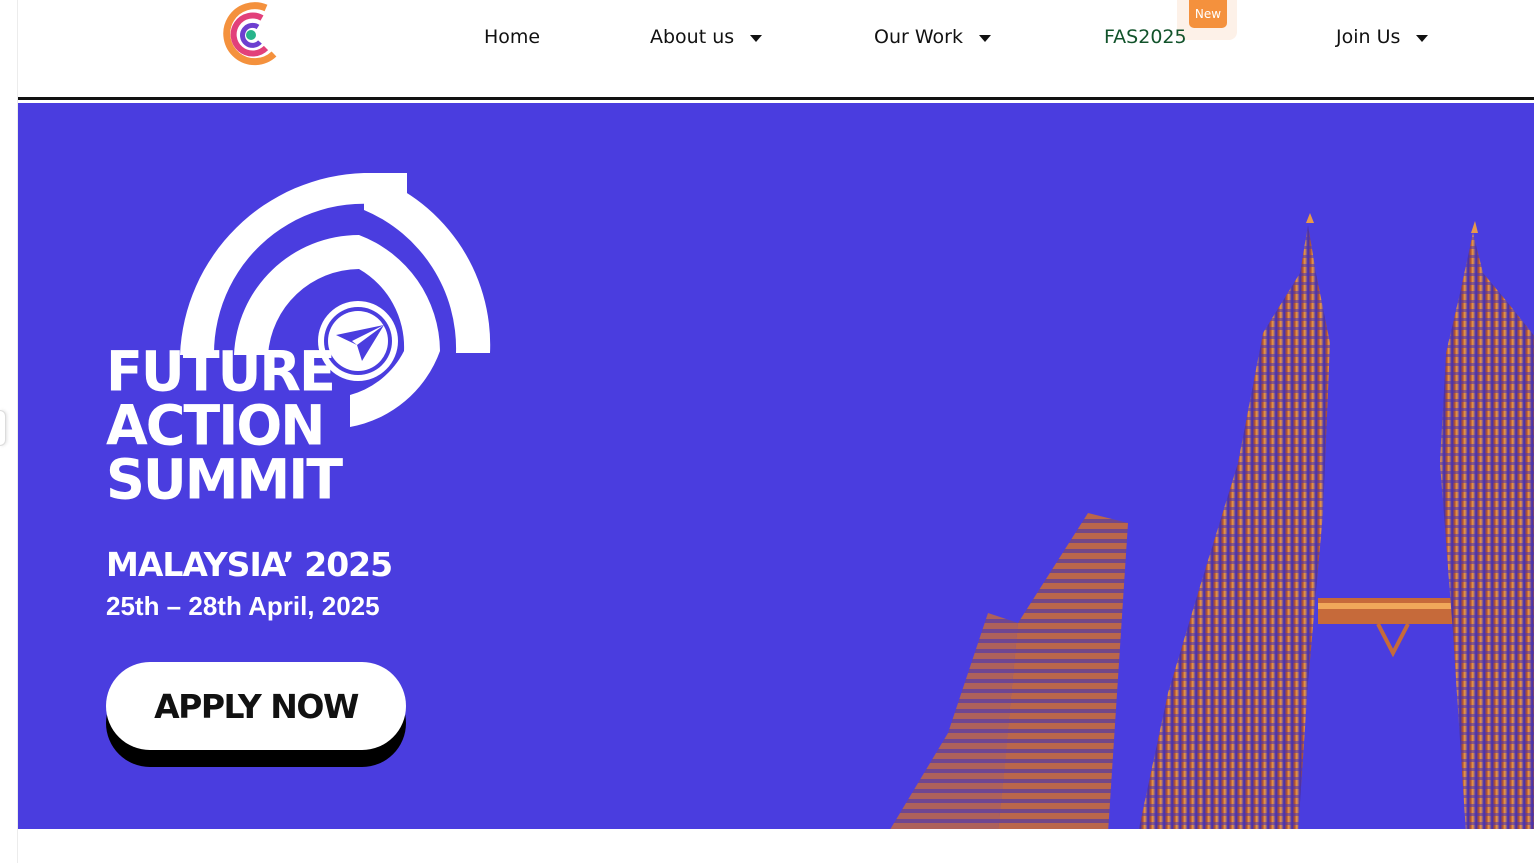 This screenshot has height=863, width=1534. I want to click on hero-title-line-1: FUTURE, so click(221, 371).